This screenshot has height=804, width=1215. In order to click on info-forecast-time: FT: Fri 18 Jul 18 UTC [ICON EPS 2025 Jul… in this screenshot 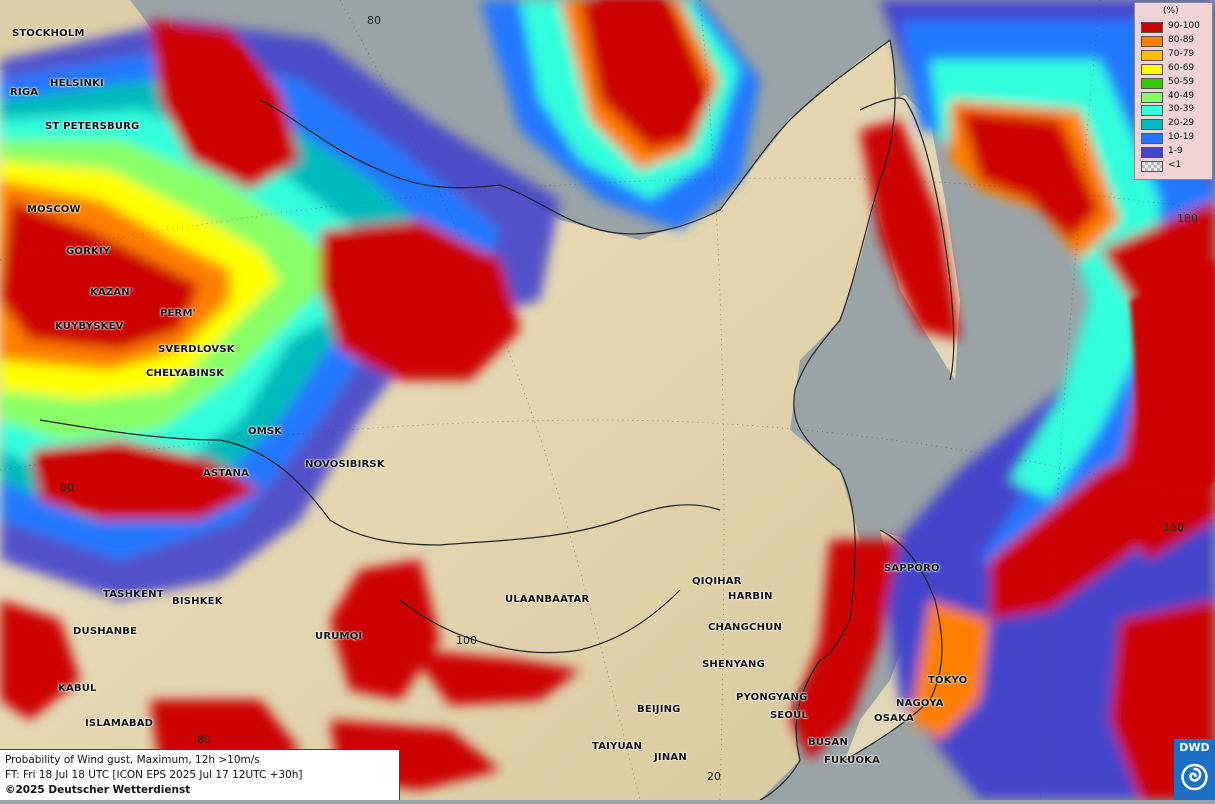, I will do `click(154, 775)`.